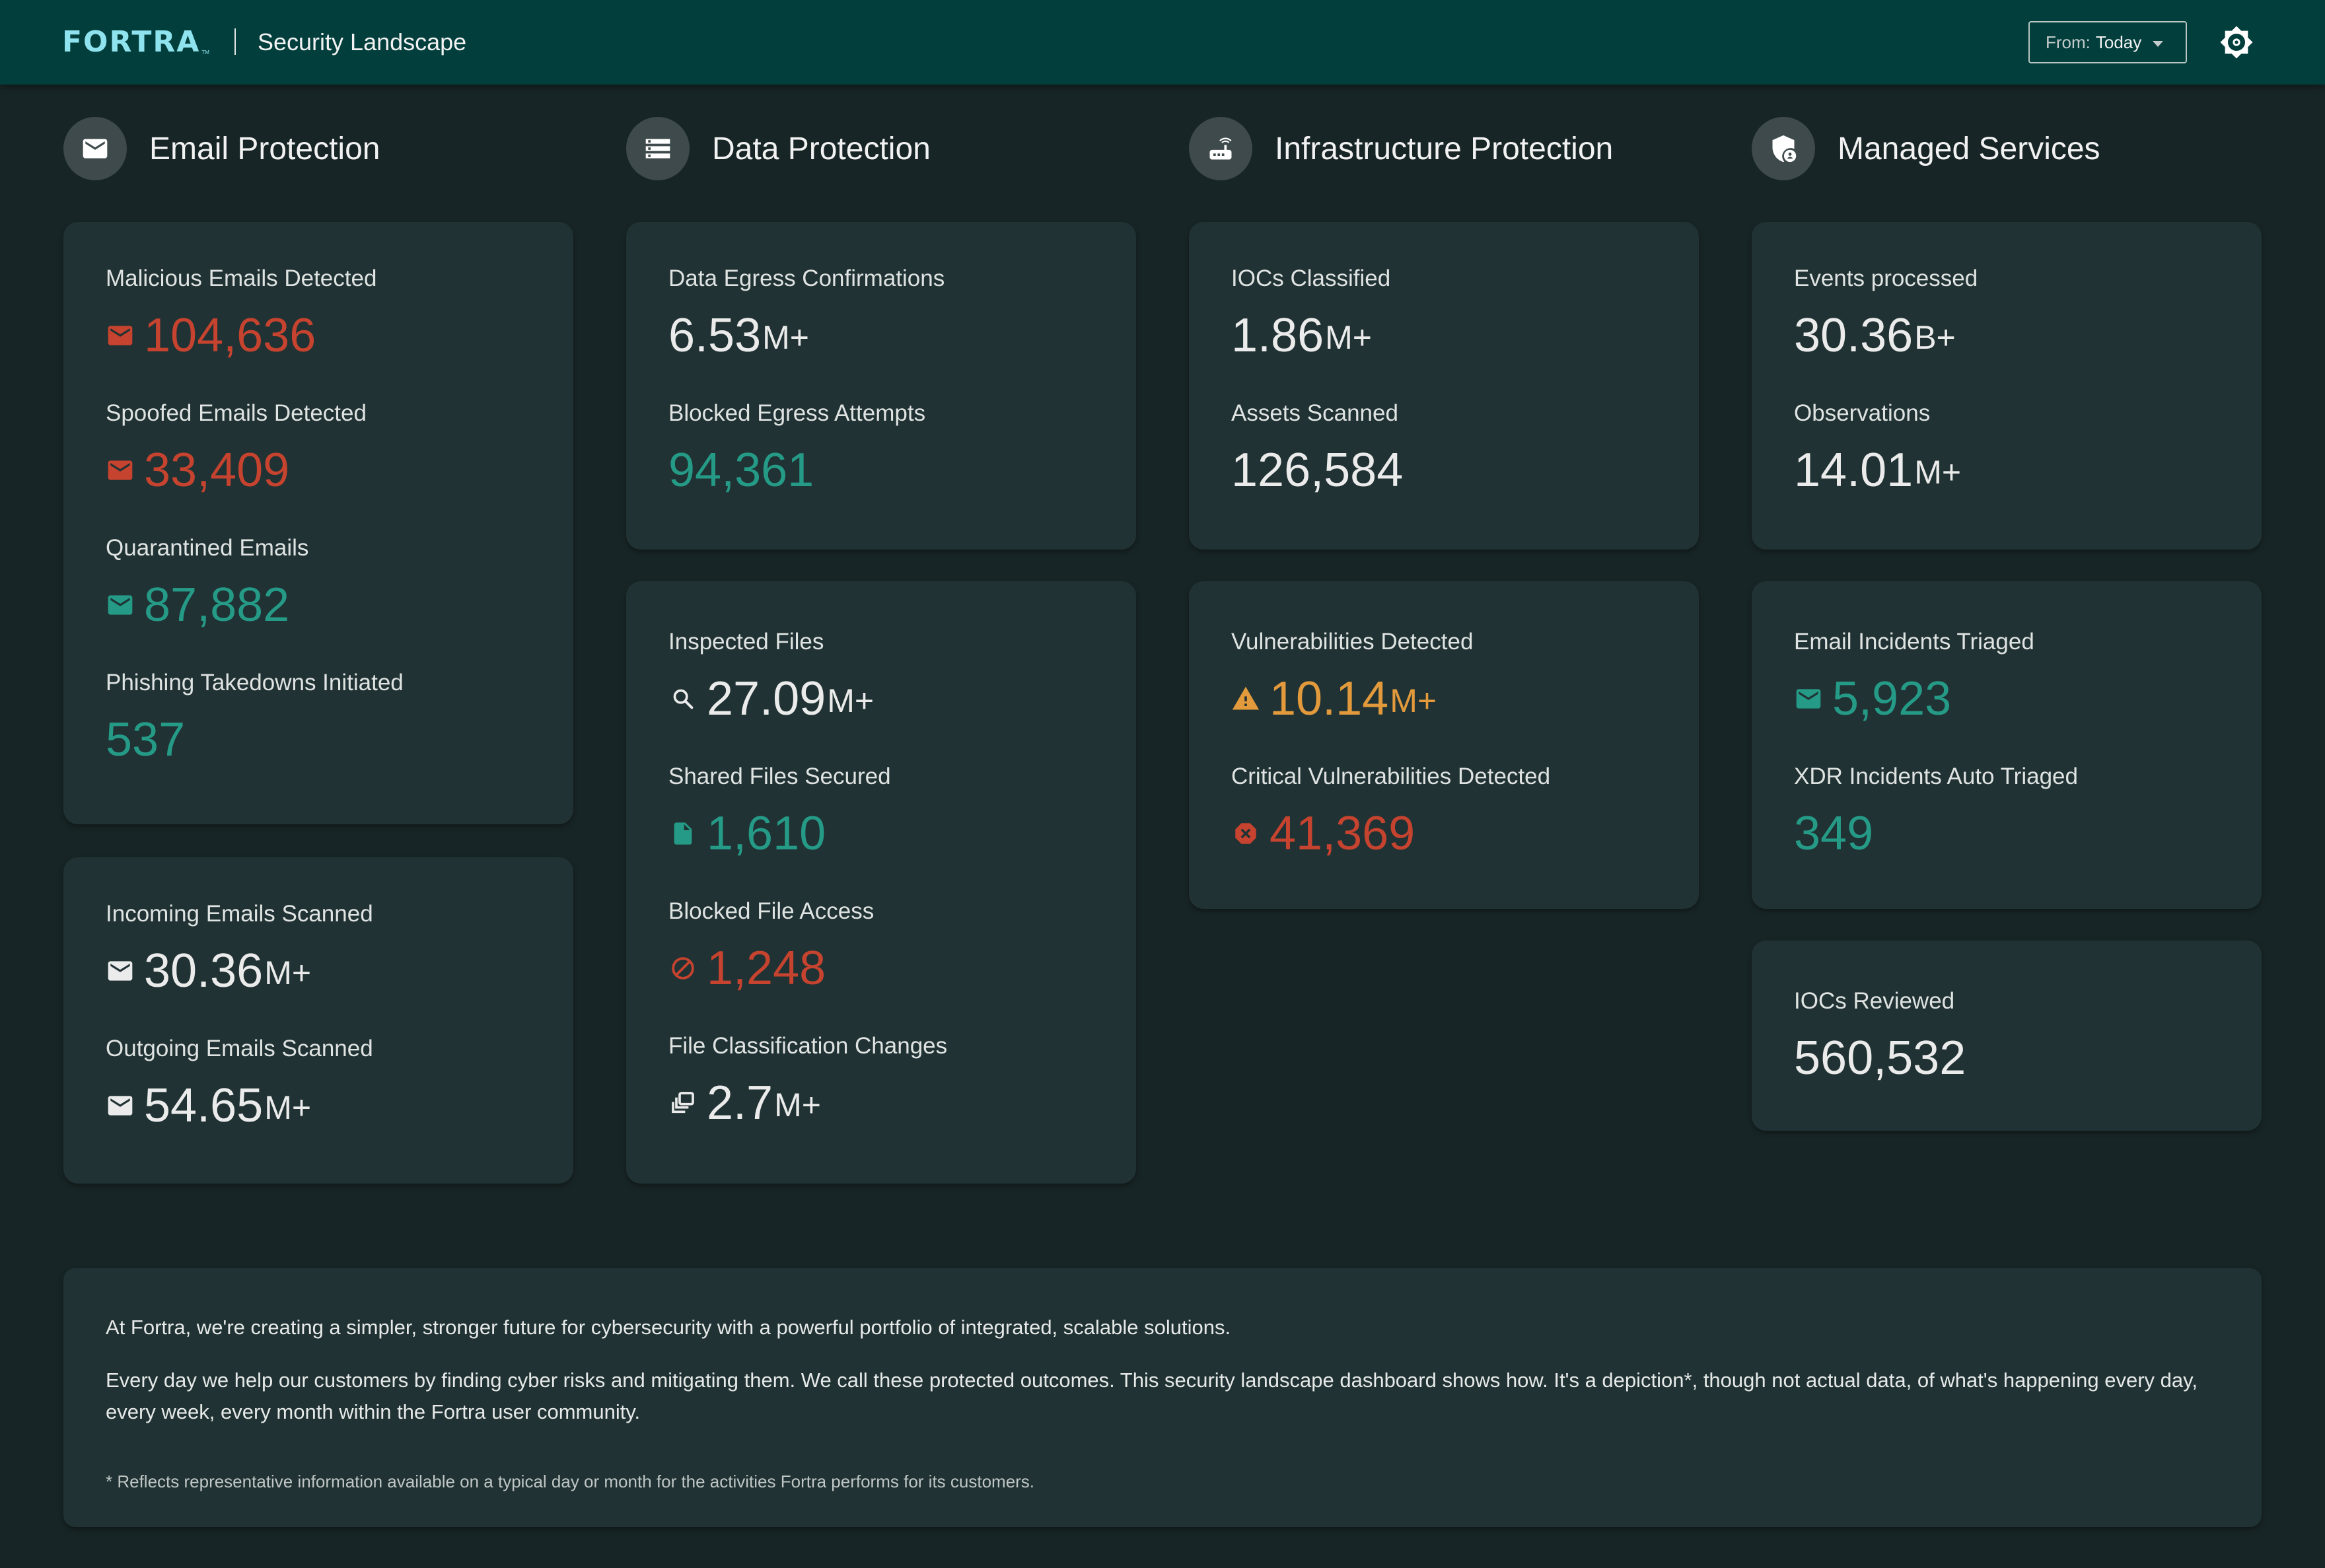  I want to click on metric-events-processed: Events processed 30.36 B+, so click(2028, 313).